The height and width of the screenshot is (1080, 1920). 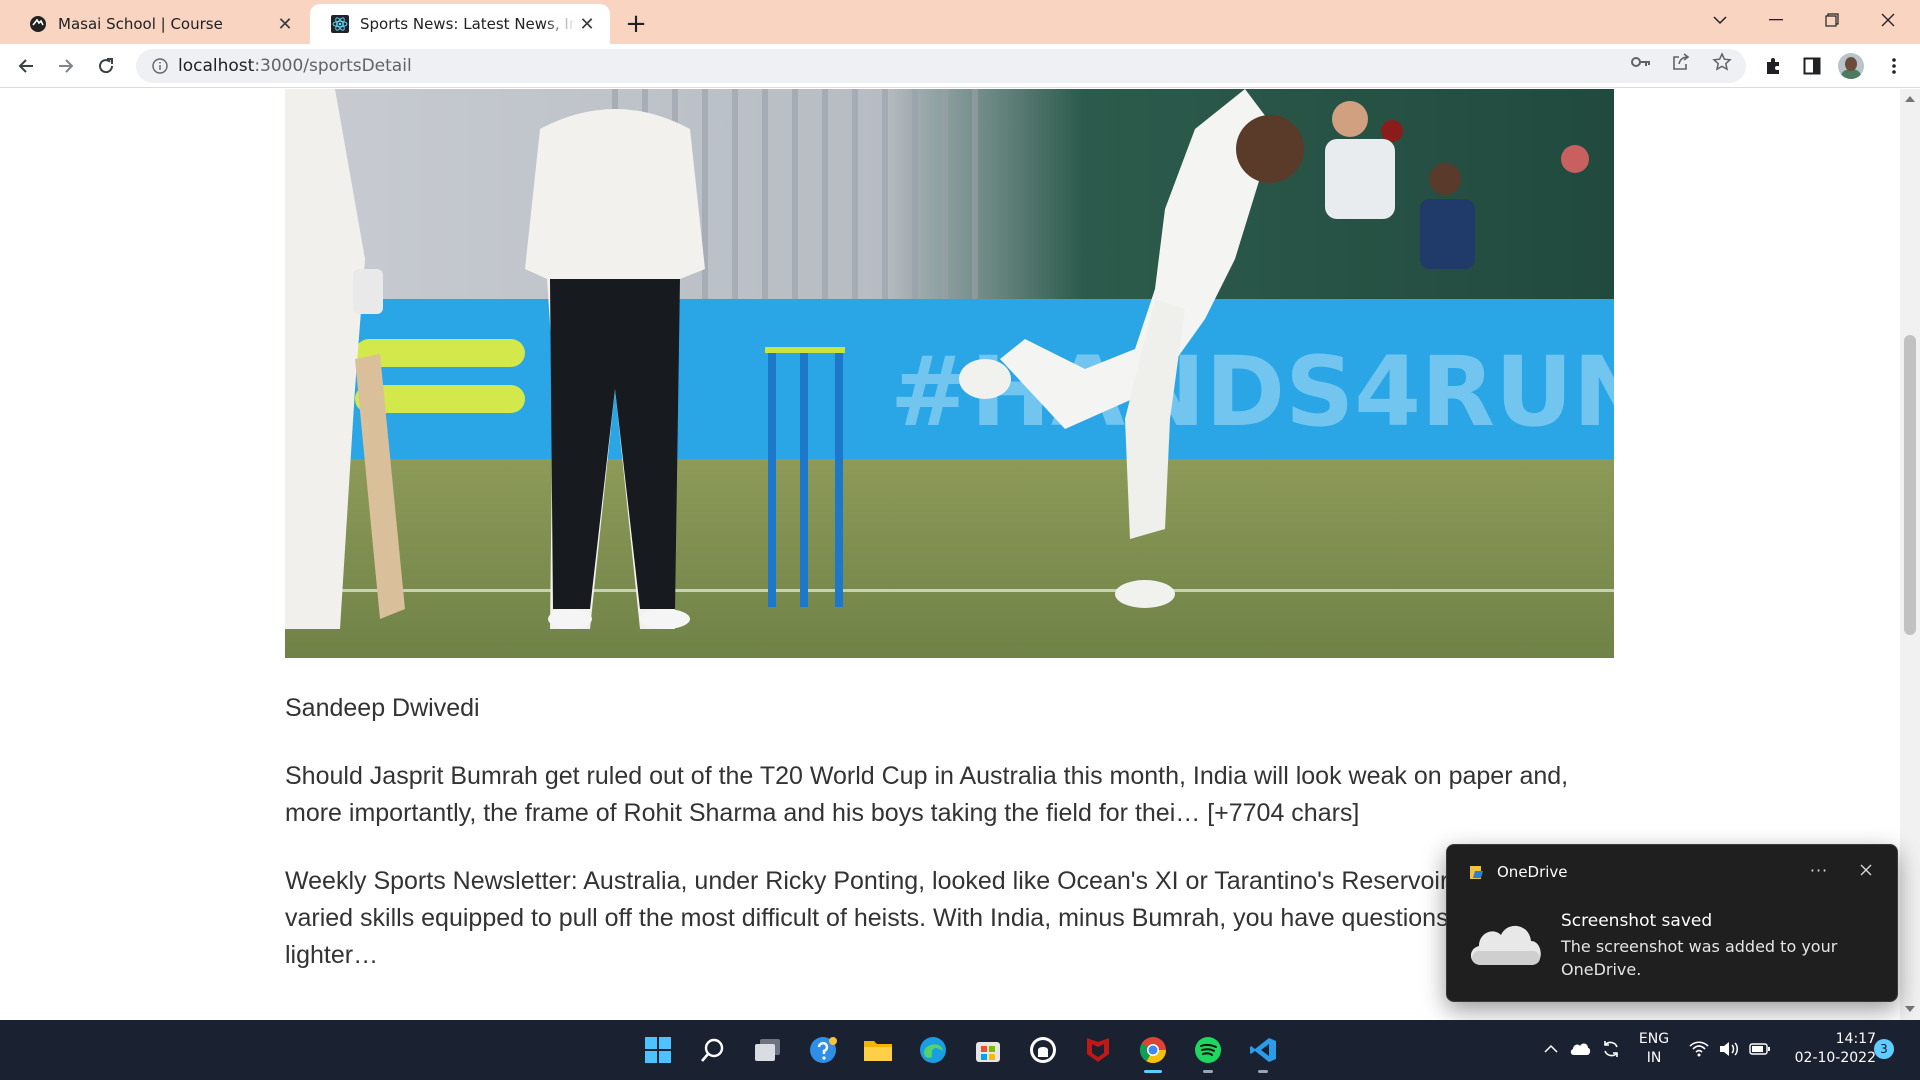 I want to click on reload-icon, so click(x=106, y=66).